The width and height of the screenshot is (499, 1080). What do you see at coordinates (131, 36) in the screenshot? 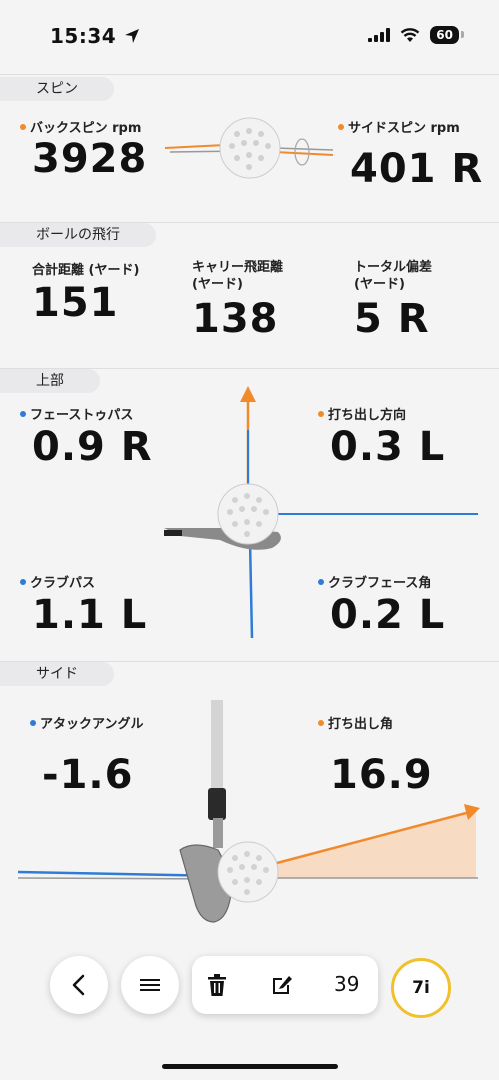
I see `location-arrow-icon` at bounding box center [131, 36].